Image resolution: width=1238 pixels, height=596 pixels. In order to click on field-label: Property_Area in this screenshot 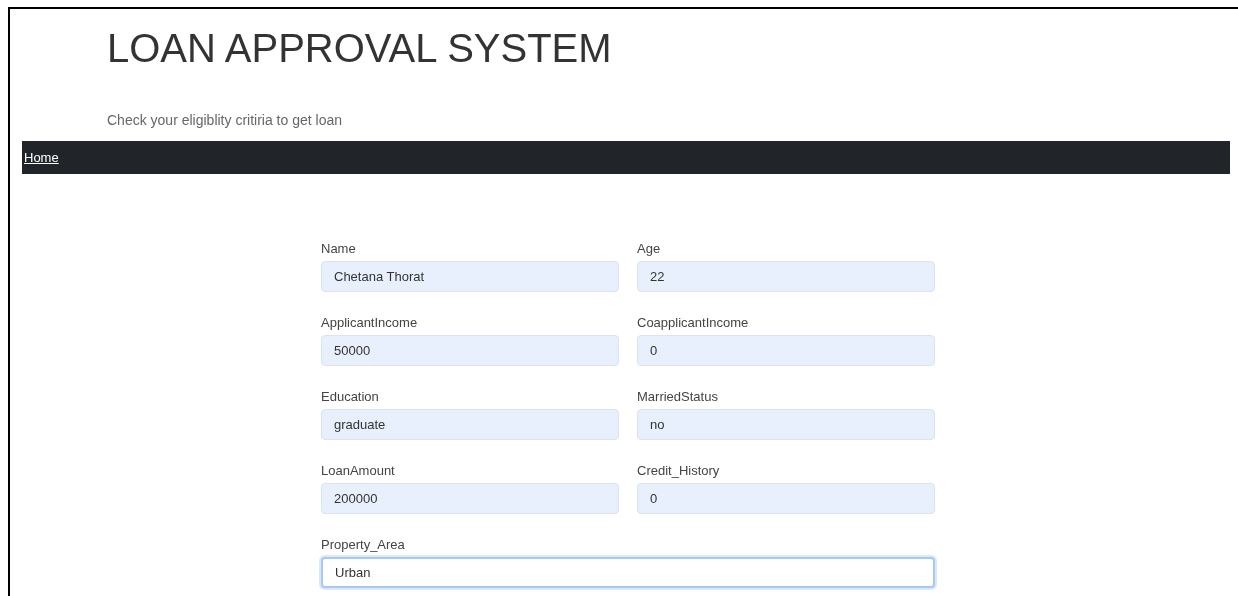, I will do `click(363, 544)`.